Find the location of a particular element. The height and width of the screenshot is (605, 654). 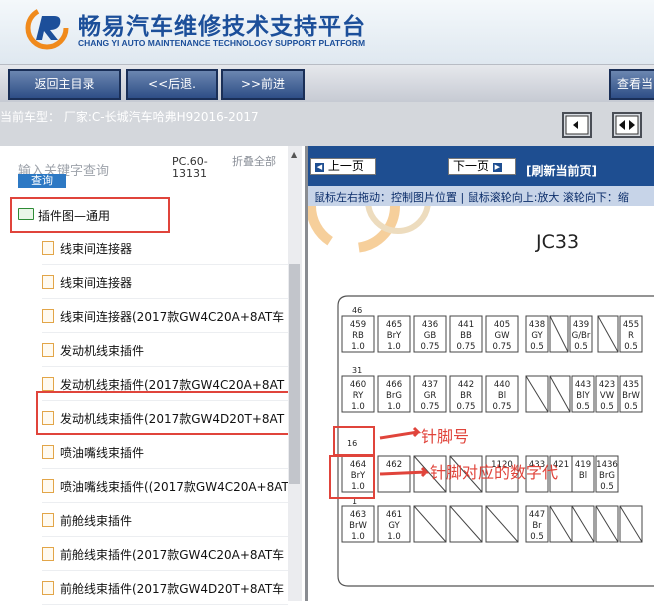

prev-label: 上一页 is located at coordinates (345, 166).